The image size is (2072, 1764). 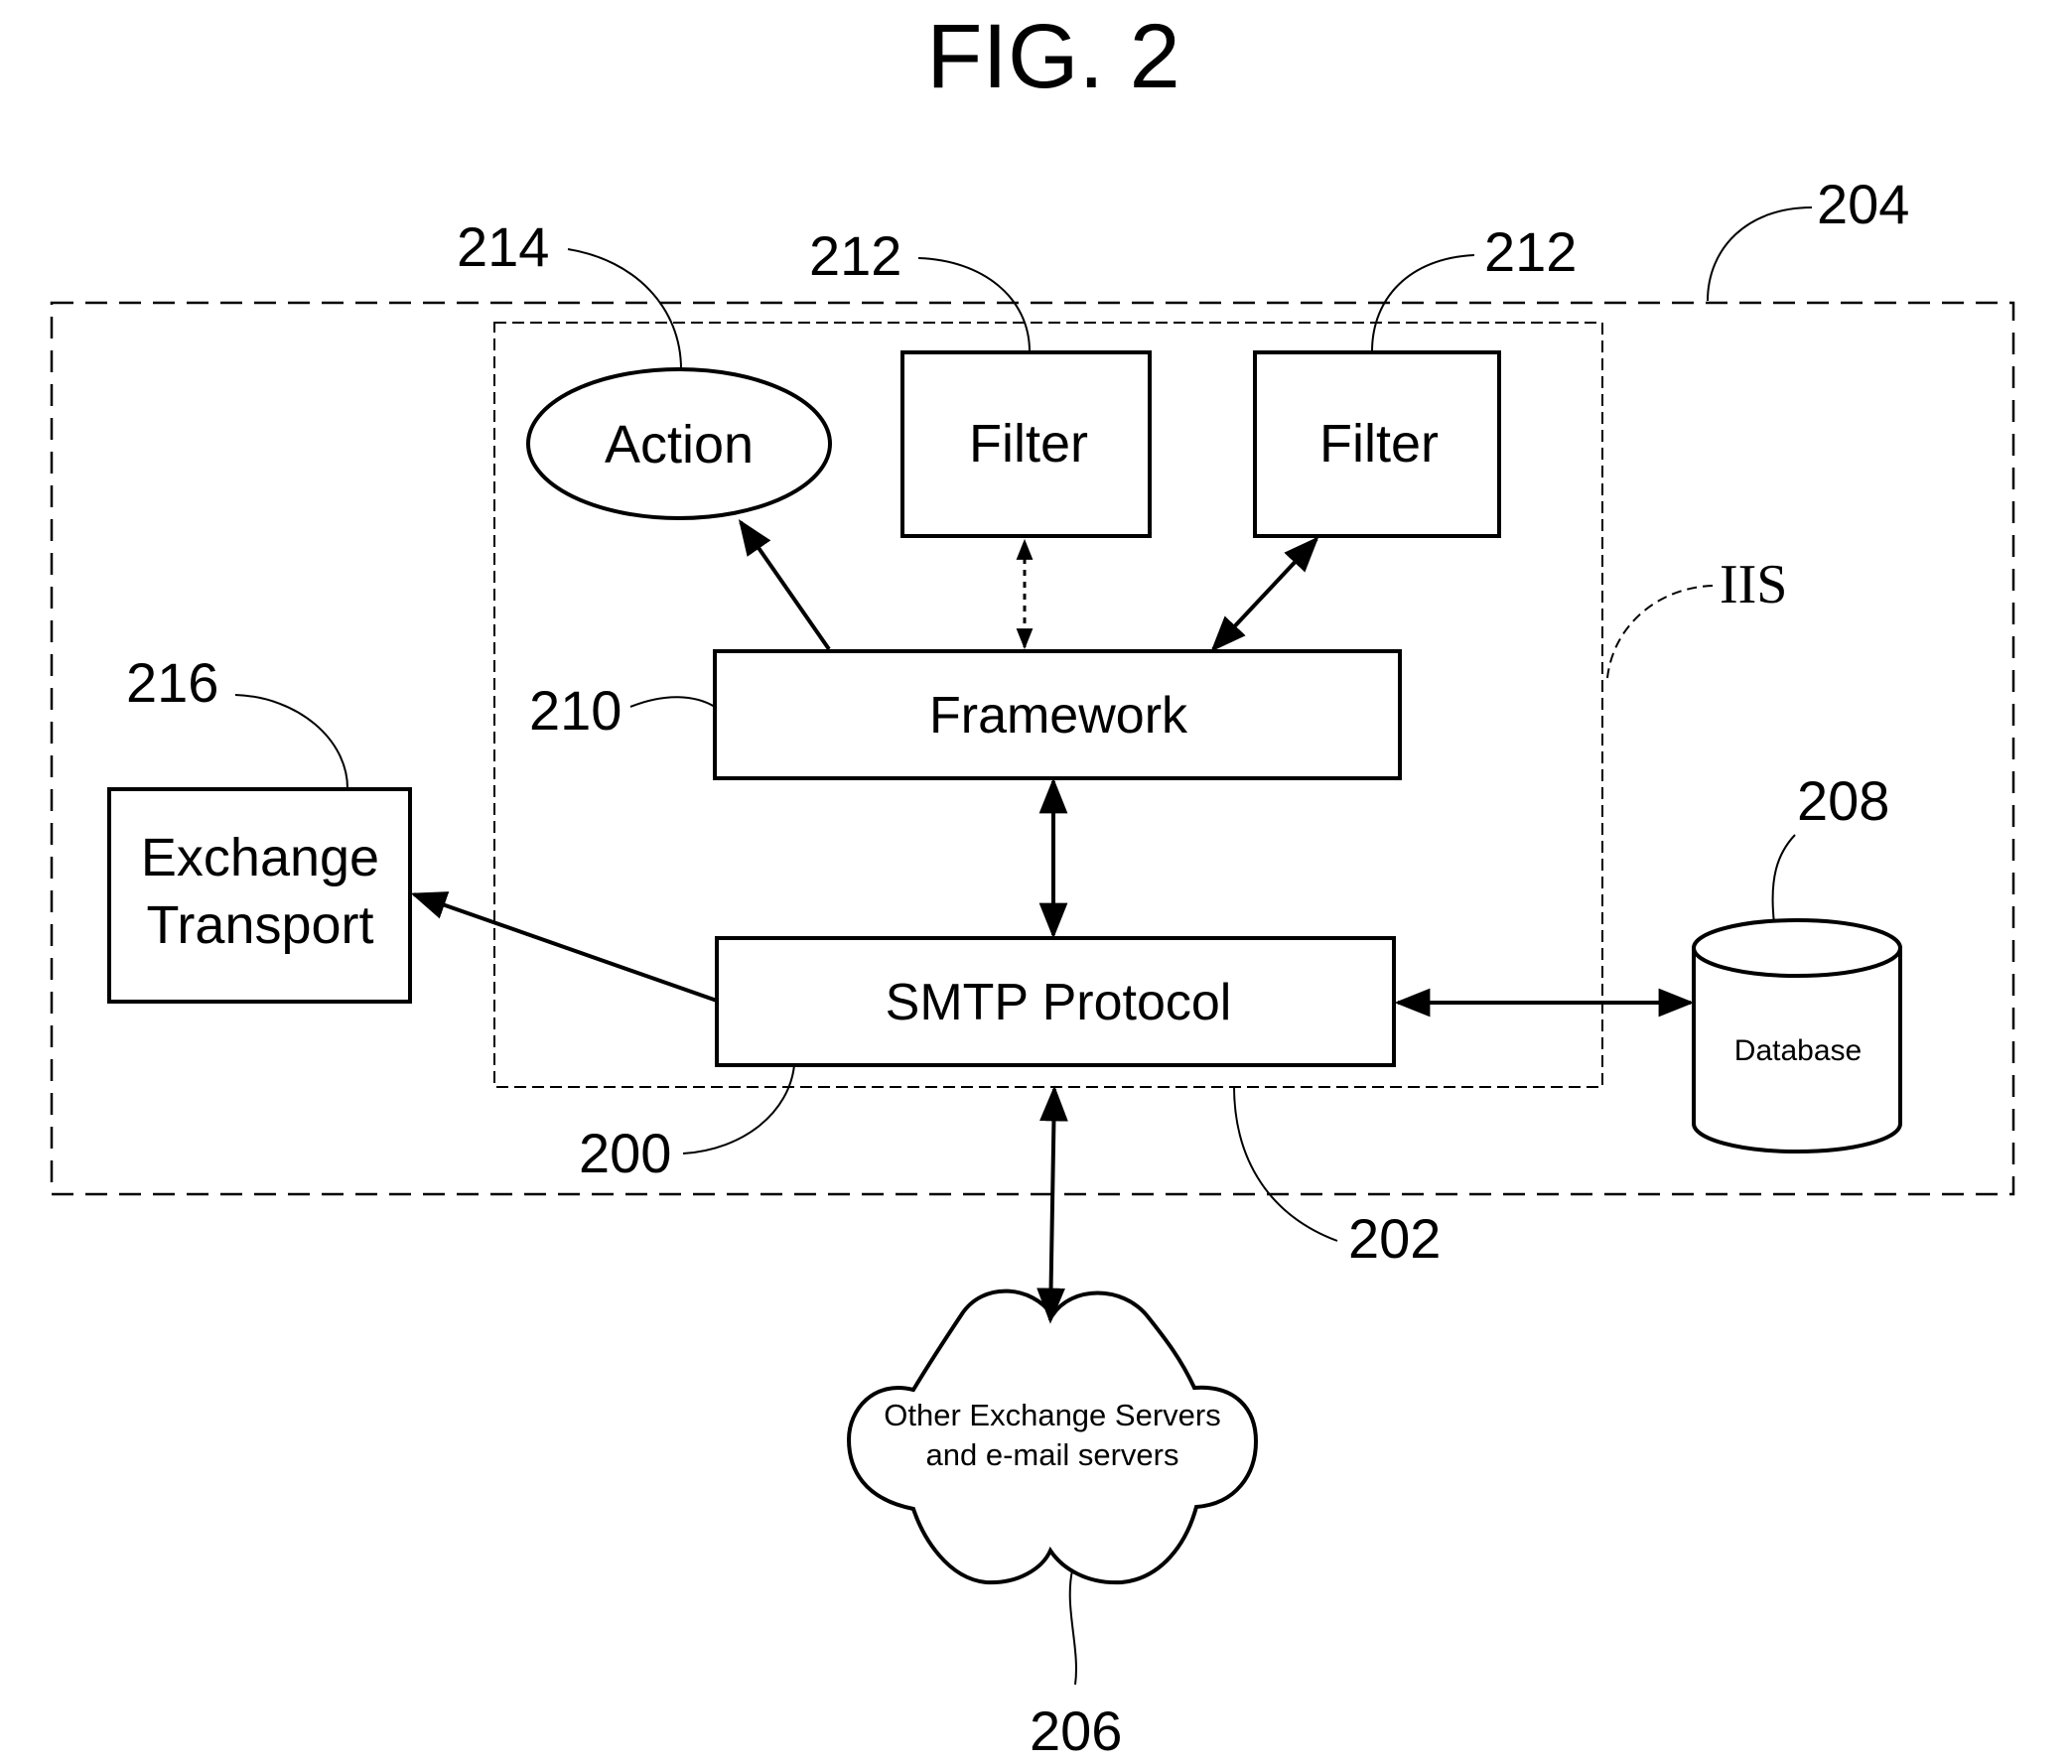 I want to click on figure-title: FIG. 2, so click(x=1053, y=56).